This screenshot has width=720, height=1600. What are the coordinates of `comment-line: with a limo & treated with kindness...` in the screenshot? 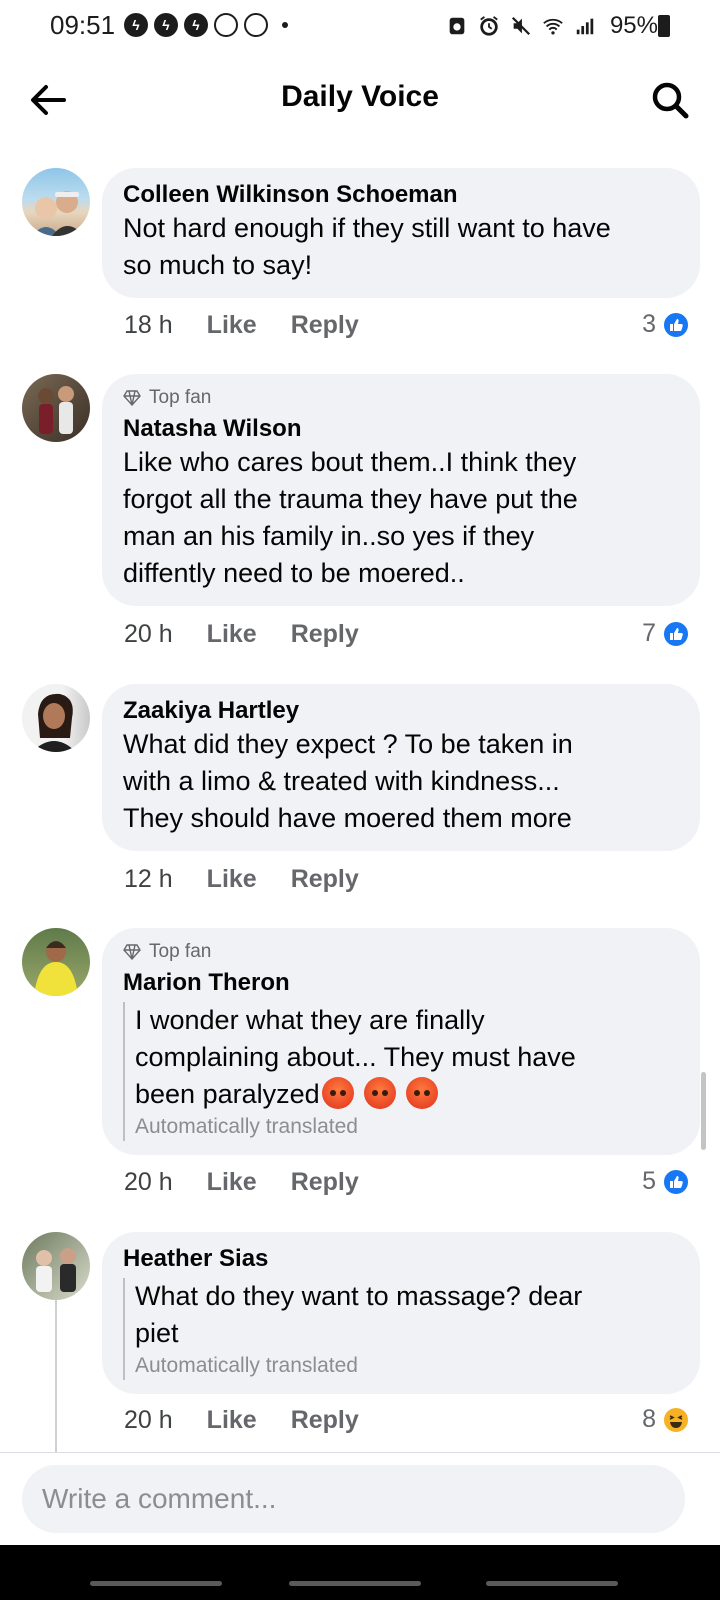 It's located at (341, 781).